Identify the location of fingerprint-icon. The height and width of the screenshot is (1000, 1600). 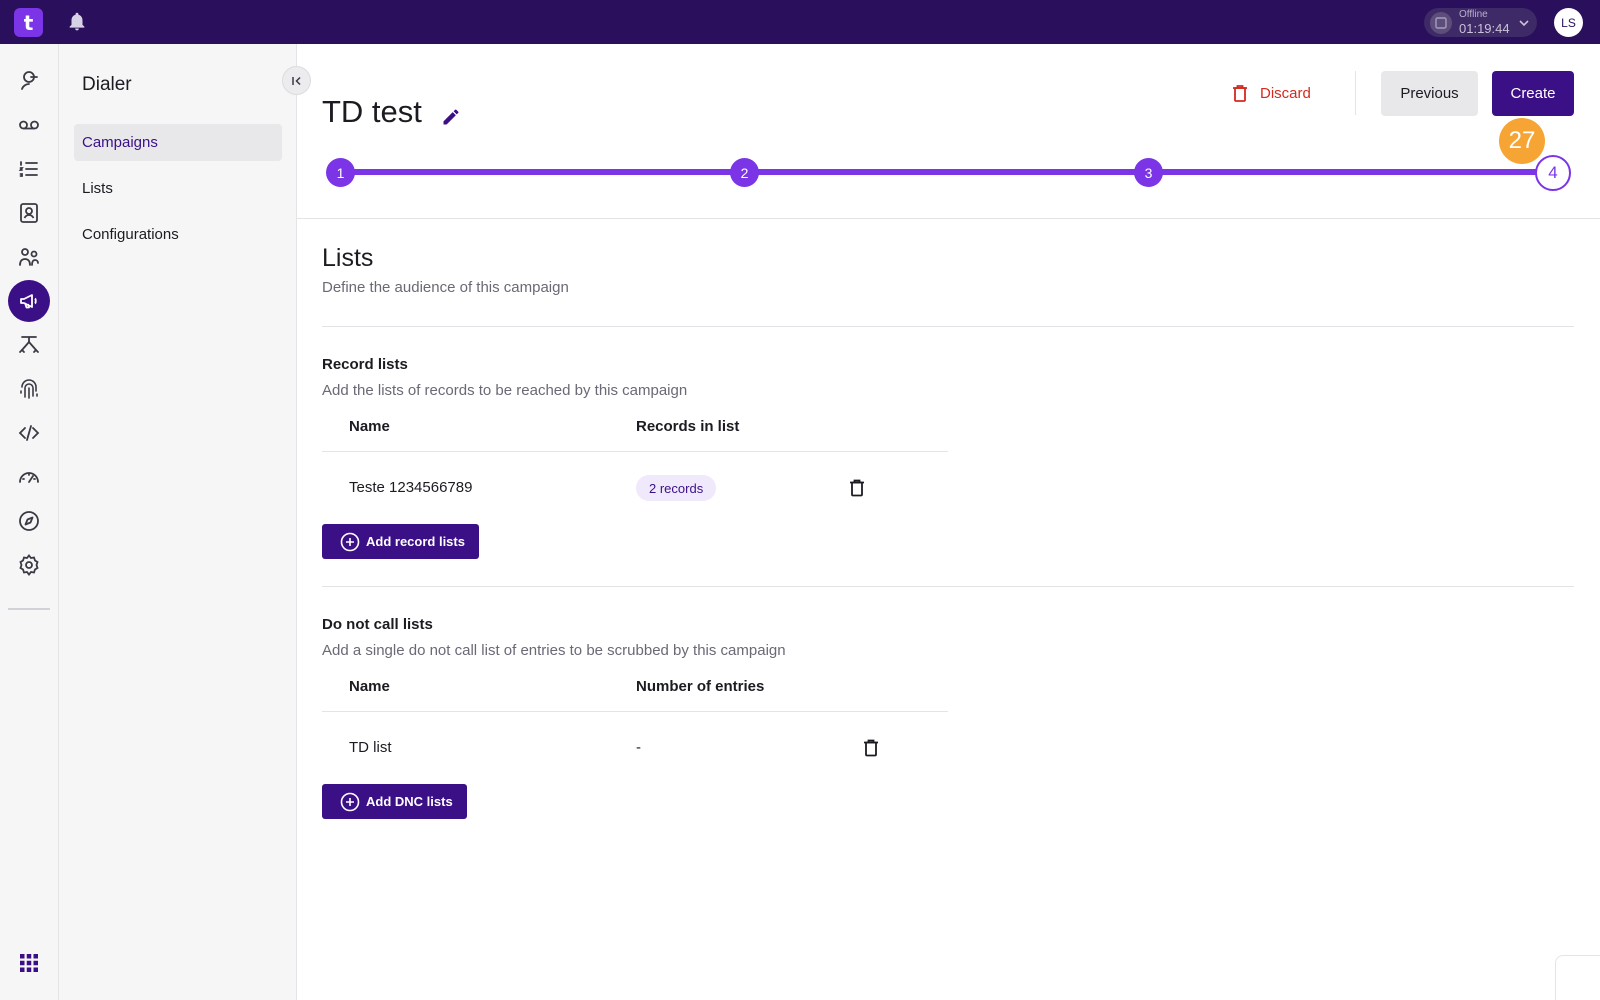
(29, 389).